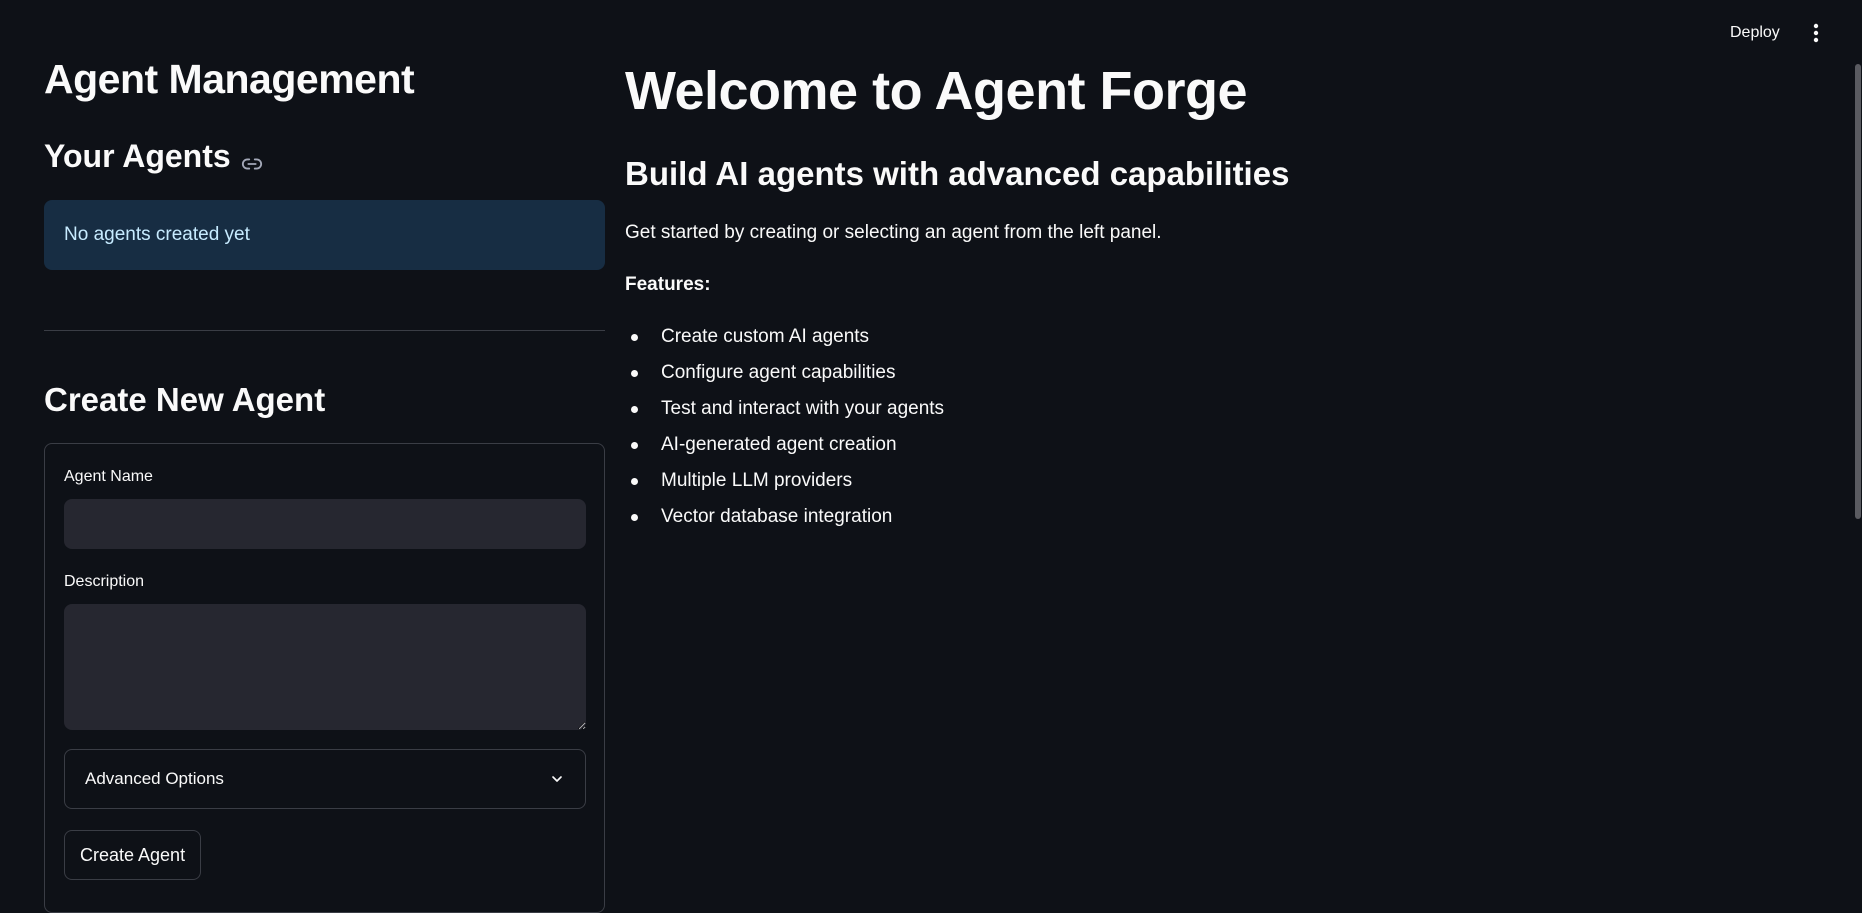 The image size is (1862, 913). What do you see at coordinates (133, 855) in the screenshot?
I see `create-agent-button: Create Agent` at bounding box center [133, 855].